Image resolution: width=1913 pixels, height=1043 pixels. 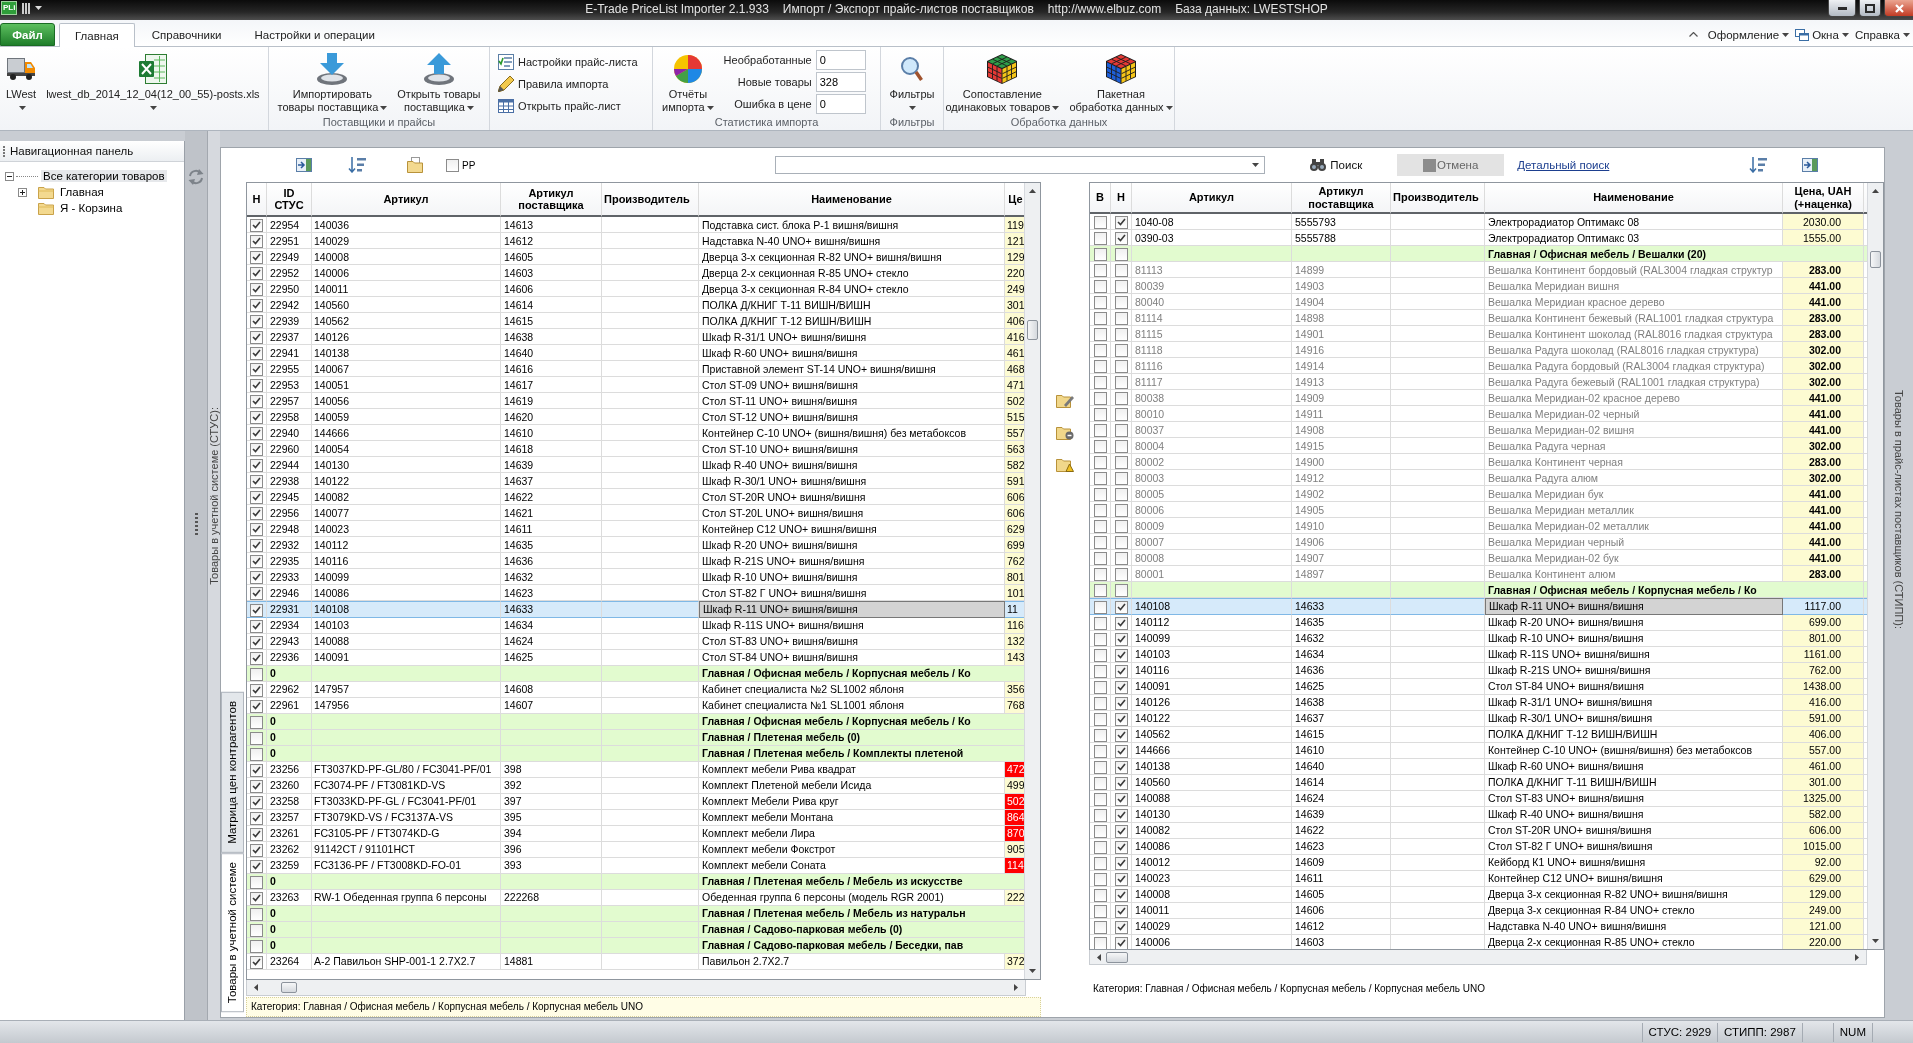 I want to click on column-header: Наименование, so click(x=852, y=200).